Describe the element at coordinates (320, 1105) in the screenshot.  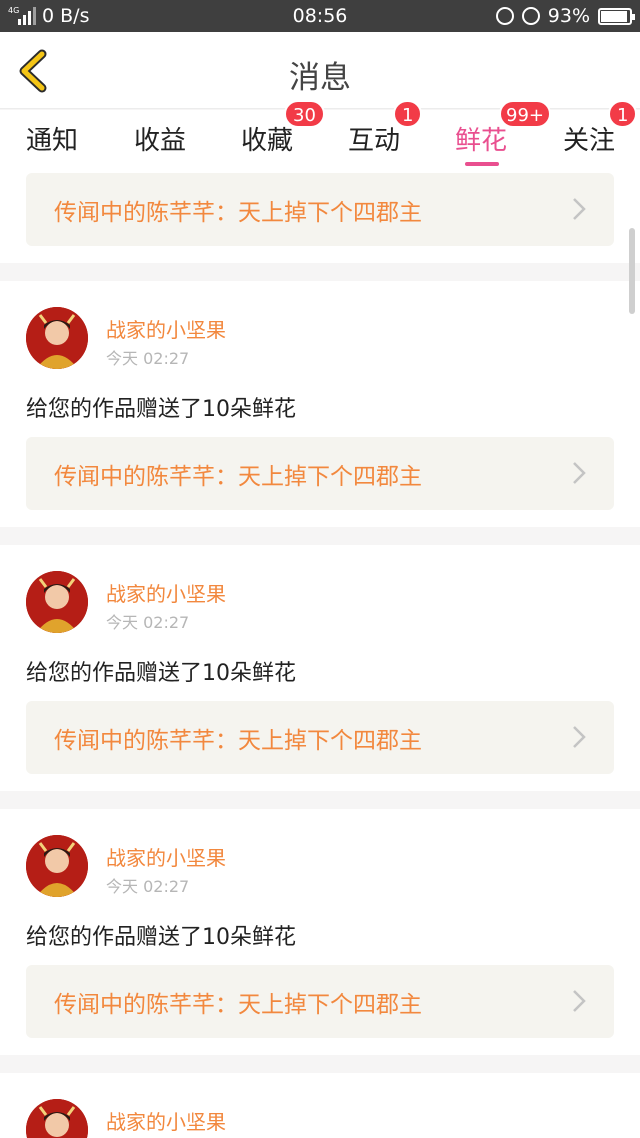
I see `message-card: 战家的小坚果` at that location.